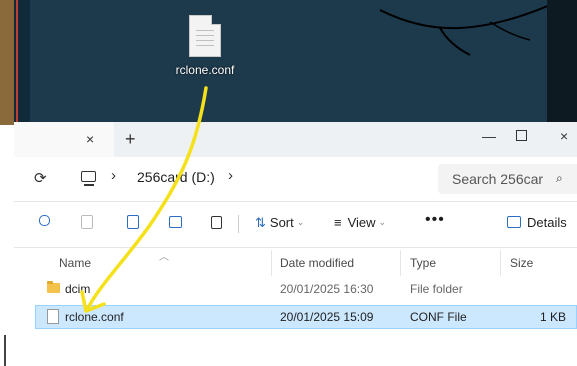 The width and height of the screenshot is (577, 366). I want to click on view-button: ≡ View ⌄, so click(360, 222).